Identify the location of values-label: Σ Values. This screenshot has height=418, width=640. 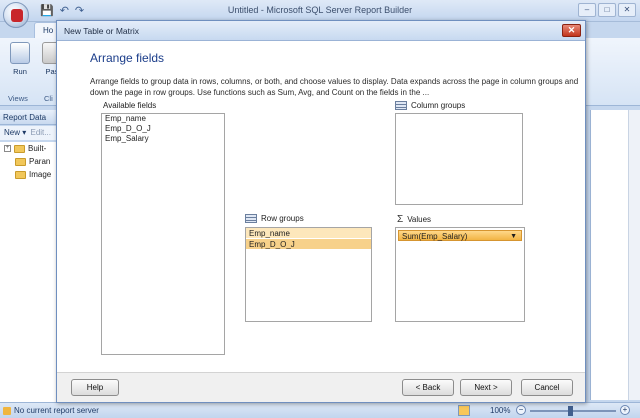
(414, 219).